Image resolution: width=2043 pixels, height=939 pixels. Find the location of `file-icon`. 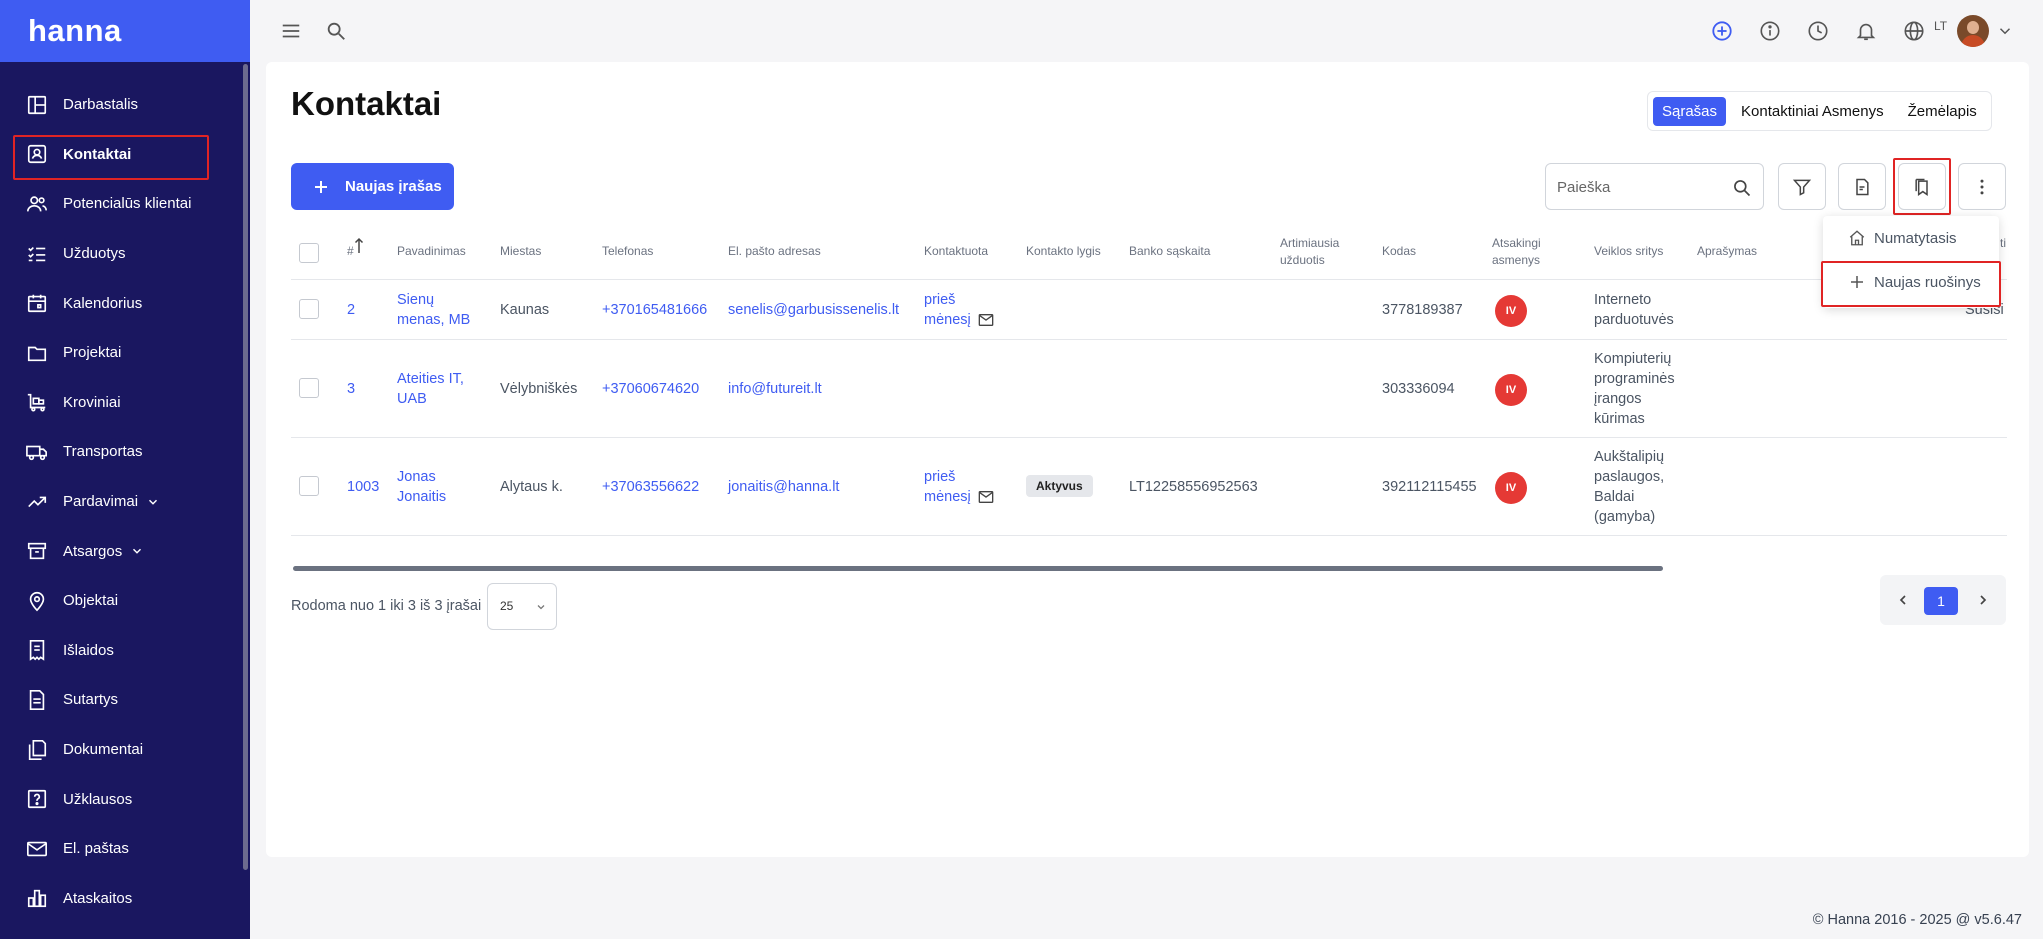

file-icon is located at coordinates (1862, 186).